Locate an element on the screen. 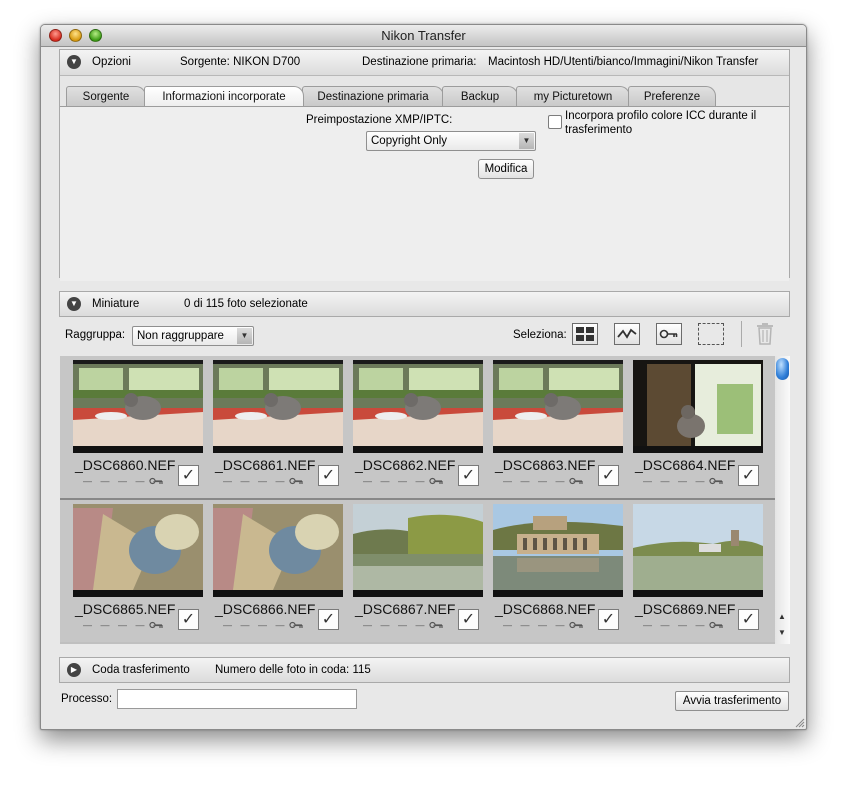  thumbnail-filename: _DSC6868.NEF is located at coordinates (545, 609).